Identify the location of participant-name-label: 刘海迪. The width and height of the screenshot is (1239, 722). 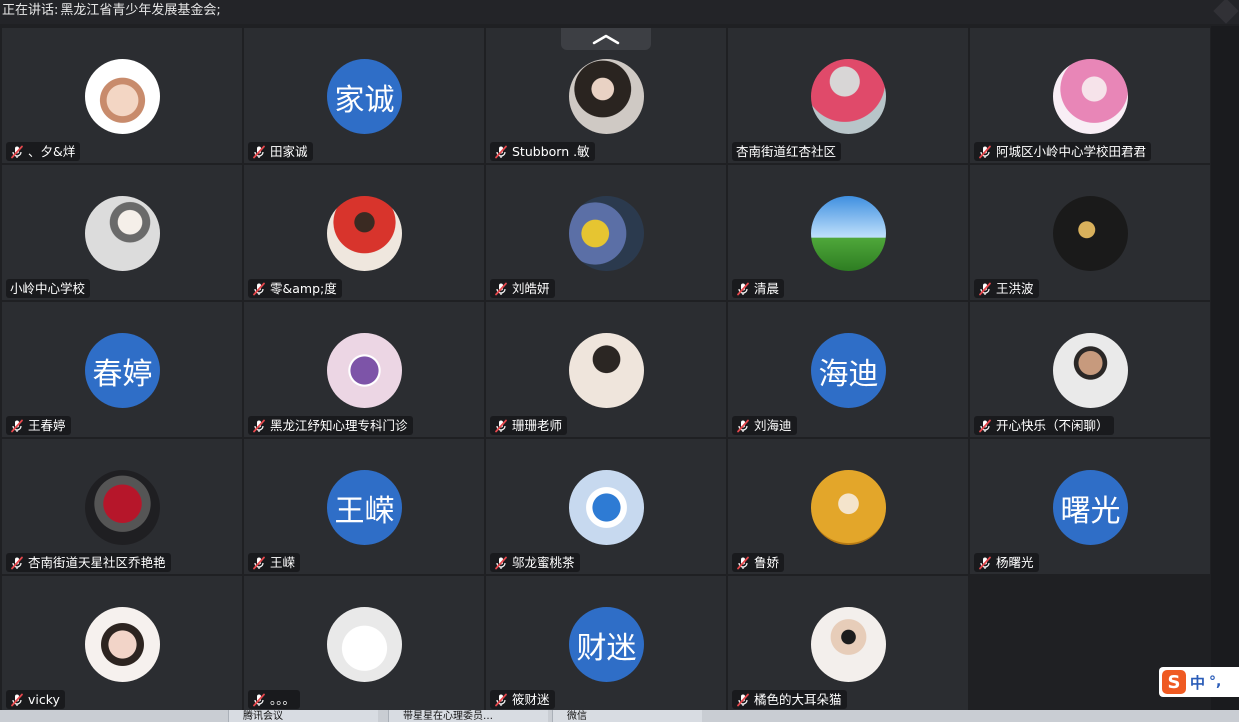
(764, 425).